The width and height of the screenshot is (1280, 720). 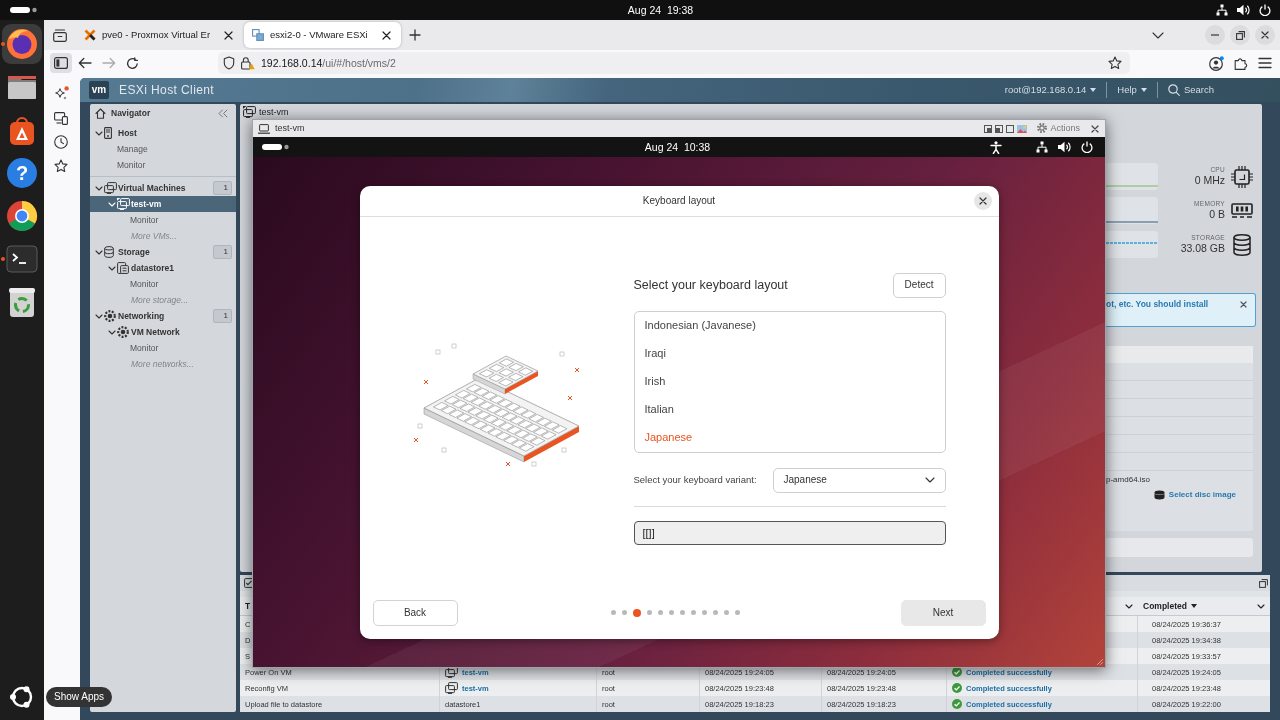 I want to click on list-item: Iraqi, so click(x=789, y=353).